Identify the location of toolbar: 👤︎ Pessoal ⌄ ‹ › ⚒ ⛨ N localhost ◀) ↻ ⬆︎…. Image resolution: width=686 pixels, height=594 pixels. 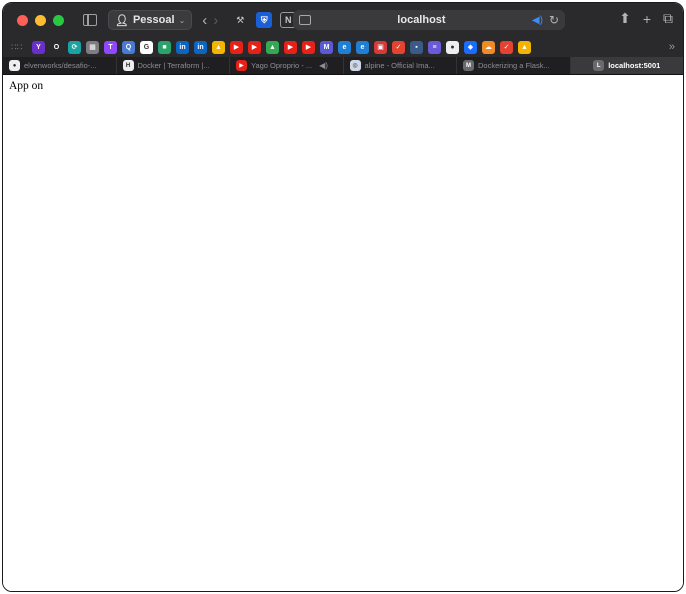
(343, 20).